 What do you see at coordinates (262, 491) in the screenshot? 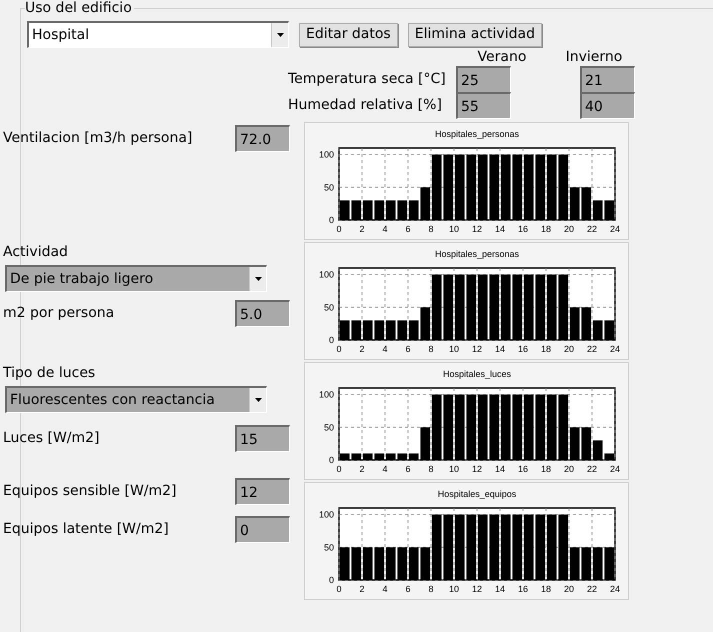
I see `equipment-sensible-field: 12` at bounding box center [262, 491].